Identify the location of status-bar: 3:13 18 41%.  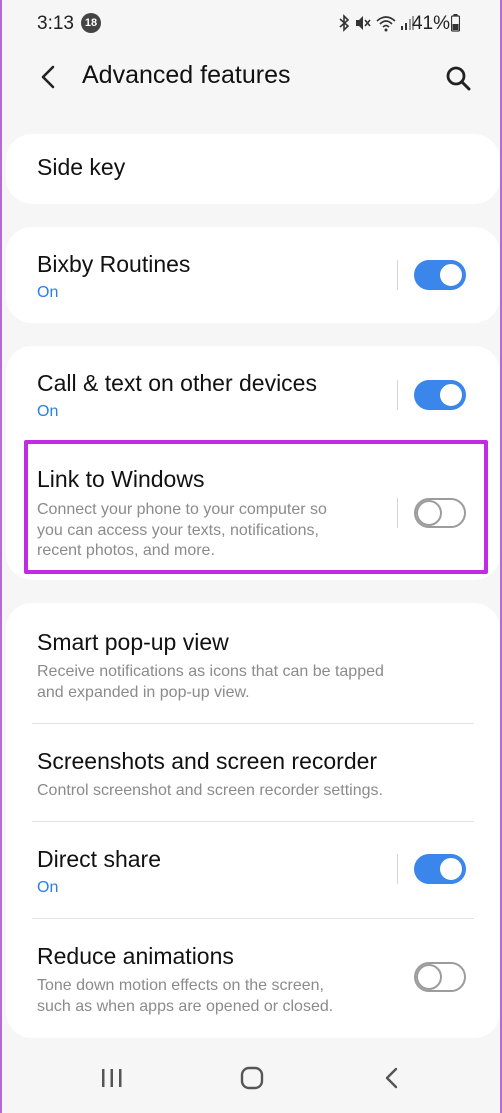
(251, 23).